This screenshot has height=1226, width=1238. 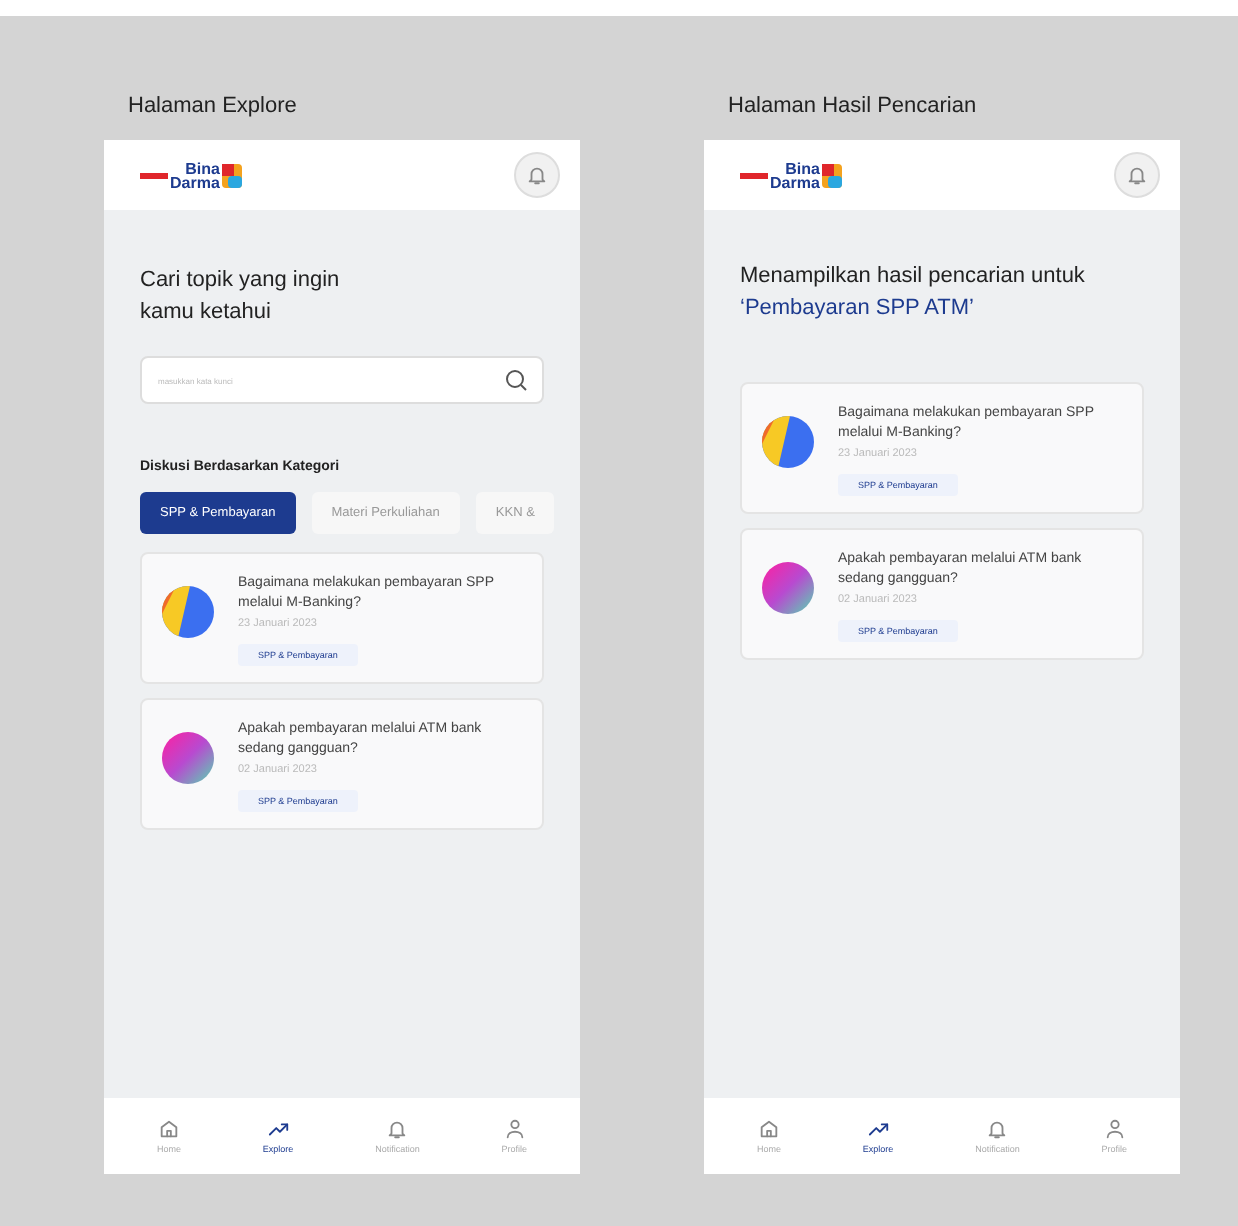 What do you see at coordinates (241, 297) in the screenshot?
I see `page-heading: Cari topik yang ingin kamu ketahui` at bounding box center [241, 297].